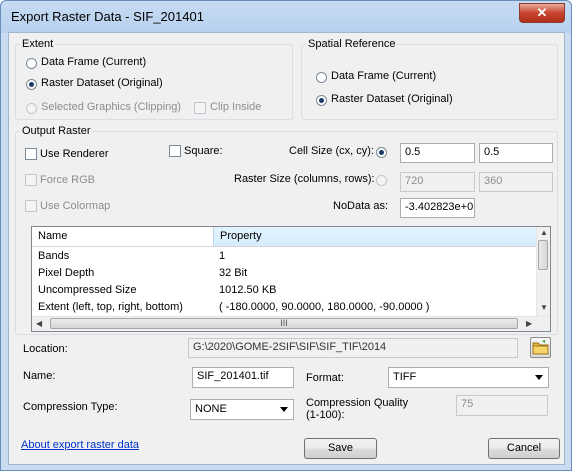 This screenshot has width=572, height=471. I want to click on property-name: Bands, so click(54, 256).